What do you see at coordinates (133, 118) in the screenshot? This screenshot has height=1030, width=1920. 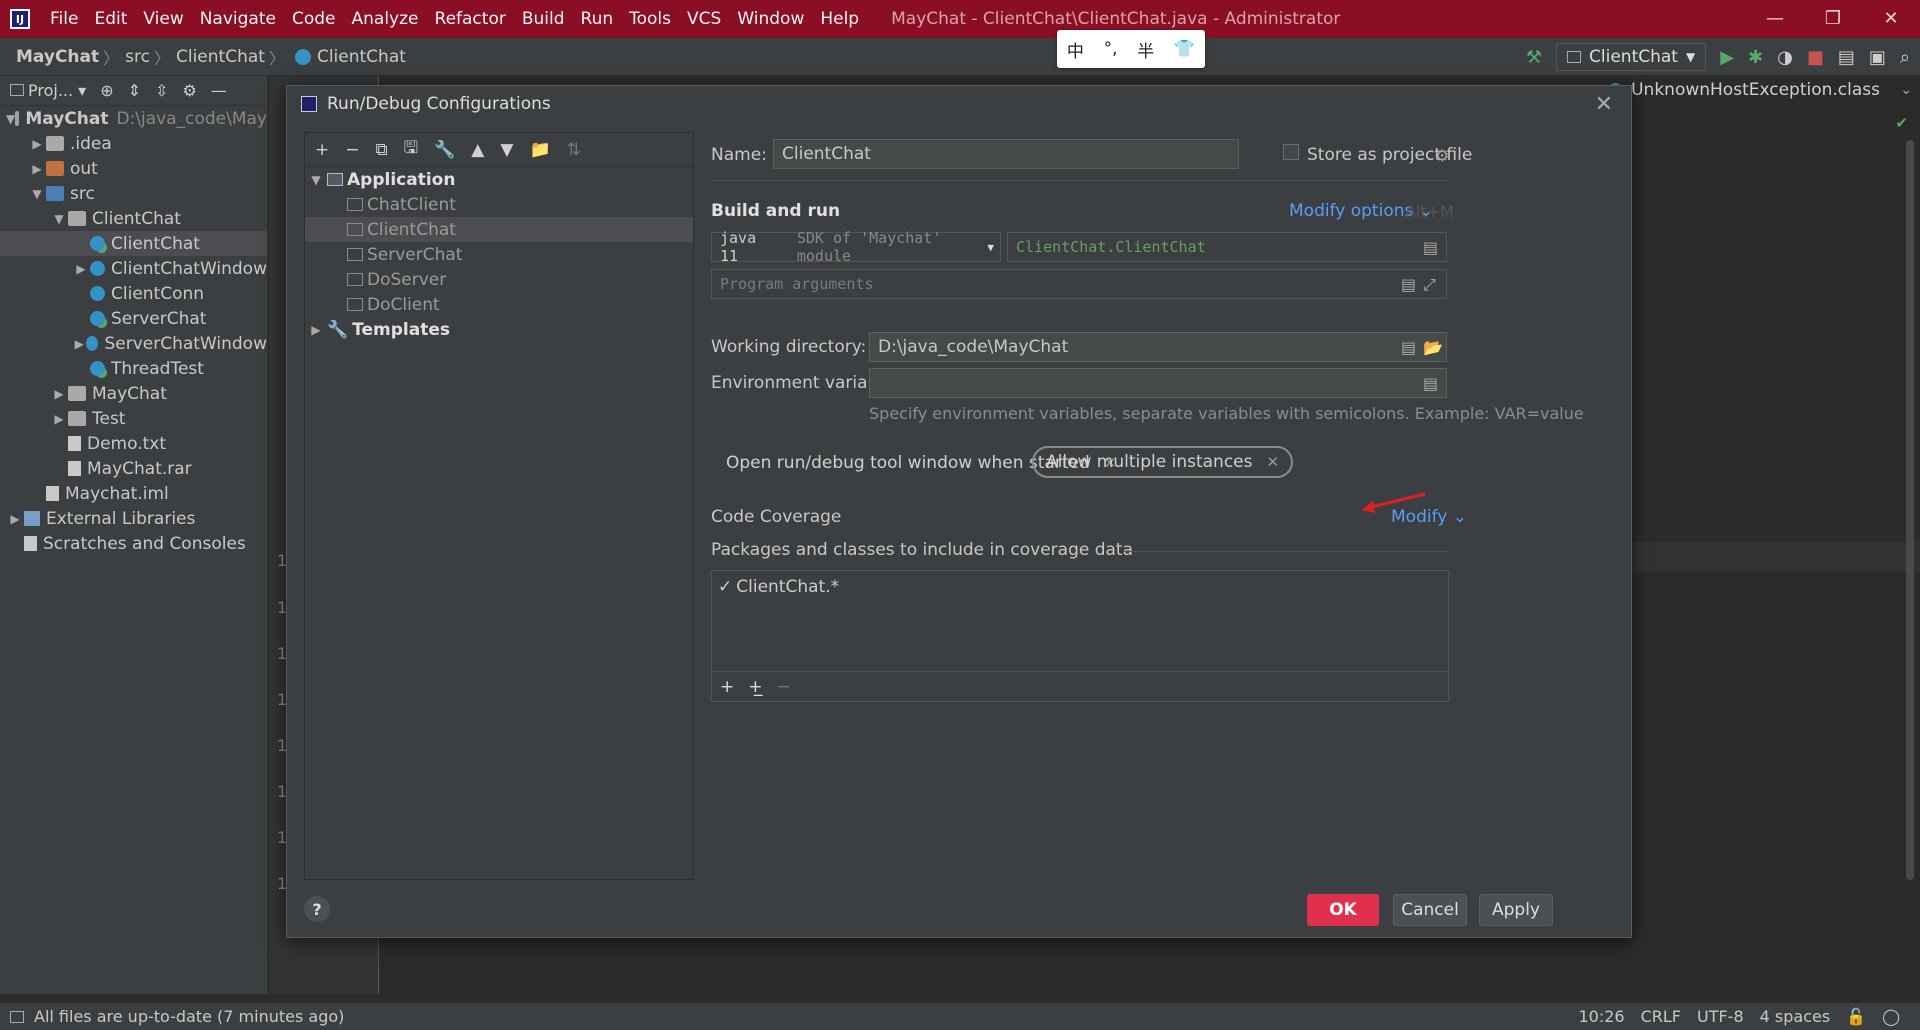 I see `project-tree-item: ▼ MayChat D:\java_code\May` at bounding box center [133, 118].